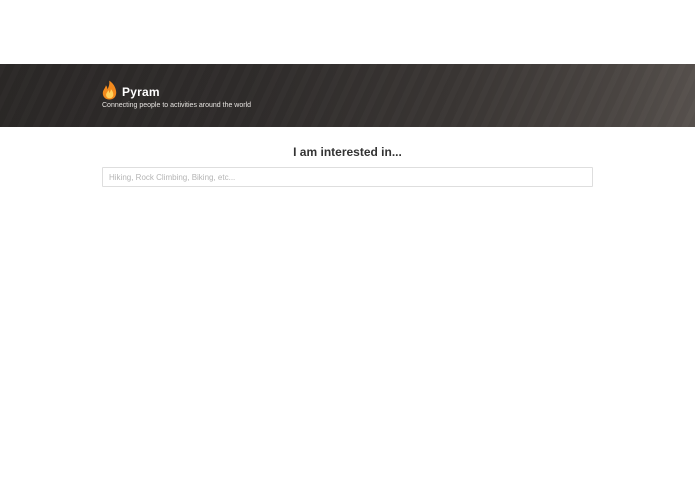 This screenshot has height=494, width=695. What do you see at coordinates (176, 90) in the screenshot?
I see `brand-row: Pyram` at bounding box center [176, 90].